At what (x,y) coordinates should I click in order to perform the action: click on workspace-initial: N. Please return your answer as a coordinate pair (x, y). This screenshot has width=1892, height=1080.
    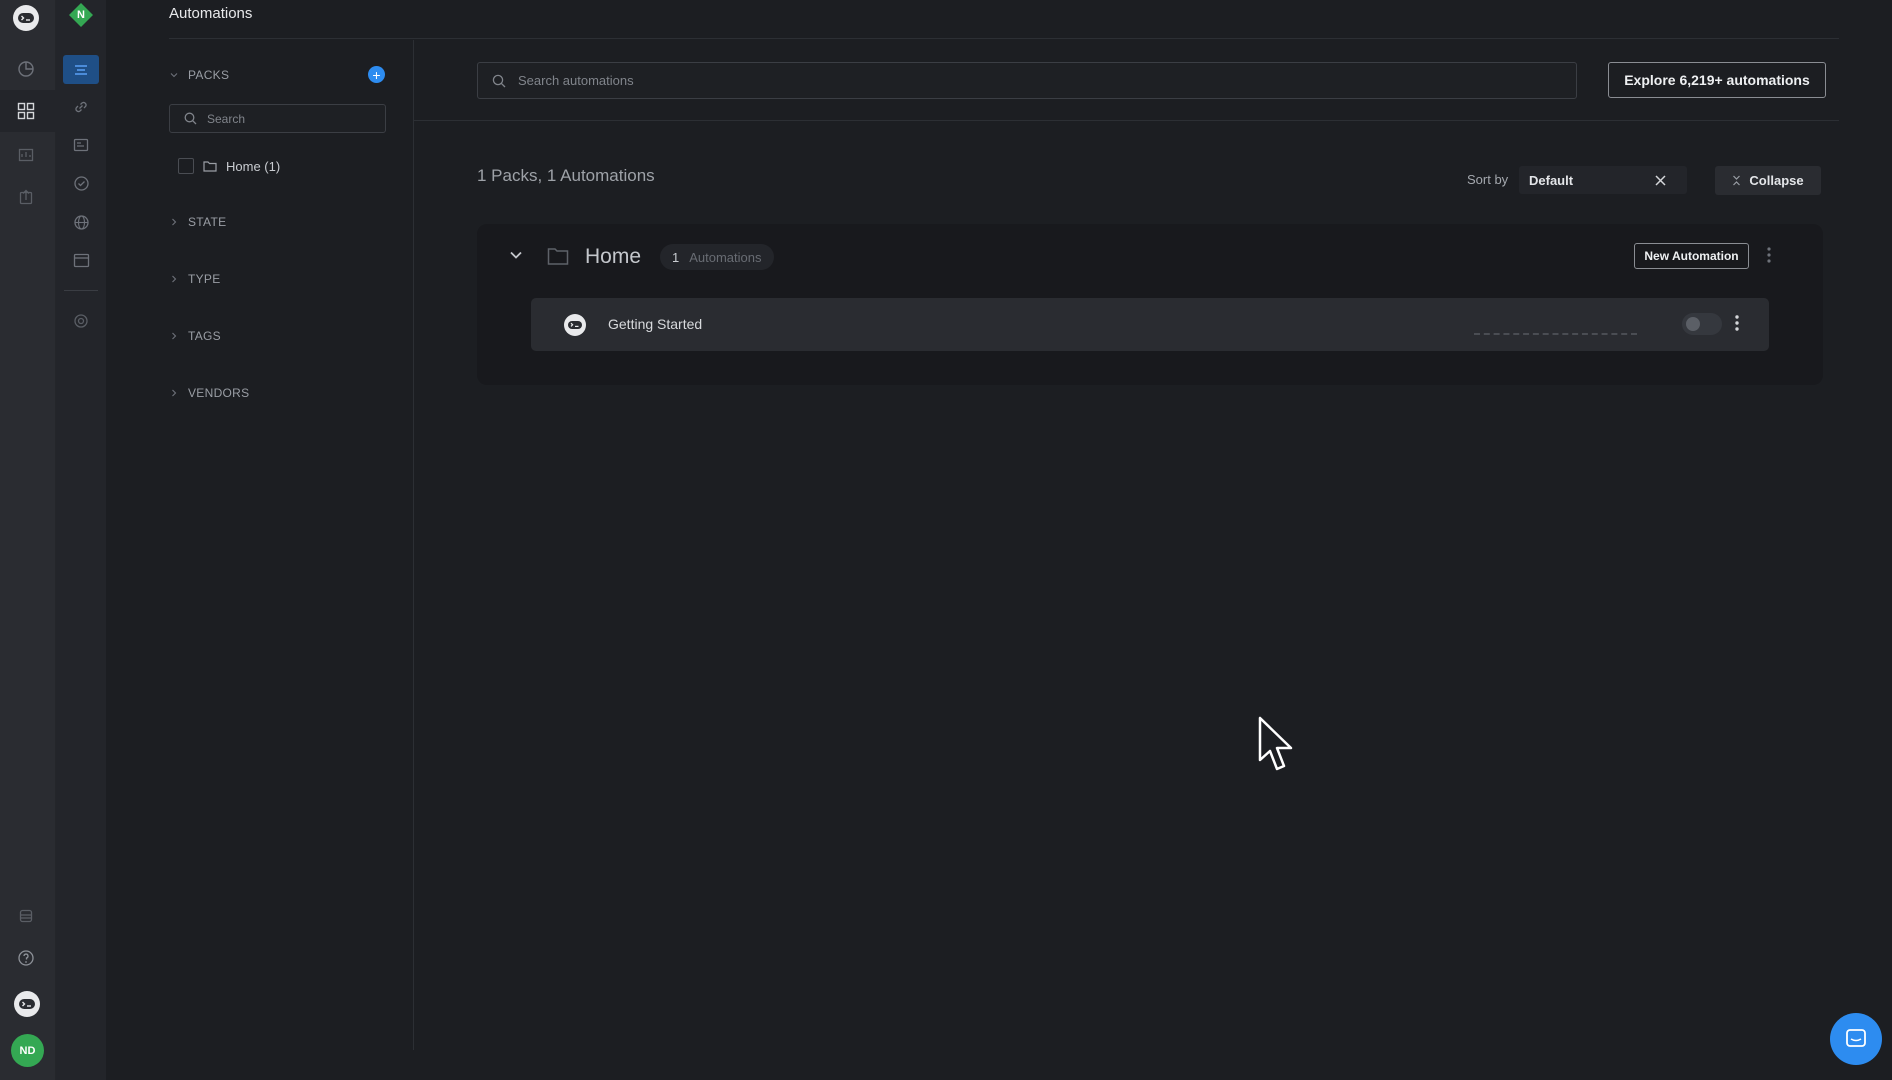
    Looking at the image, I should click on (81, 15).